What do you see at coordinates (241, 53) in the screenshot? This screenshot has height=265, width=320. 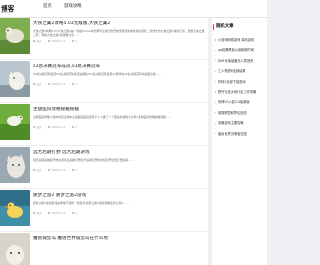 I see `random-post-link: qq炫舞黑色公爵刷新时间` at bounding box center [241, 53].